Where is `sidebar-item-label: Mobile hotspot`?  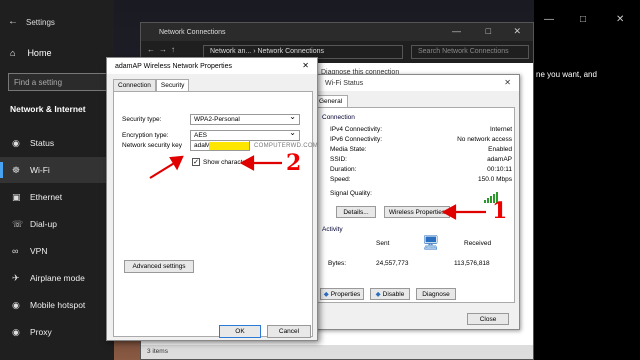
sidebar-item-label: Mobile hotspot is located at coordinates (58, 305).